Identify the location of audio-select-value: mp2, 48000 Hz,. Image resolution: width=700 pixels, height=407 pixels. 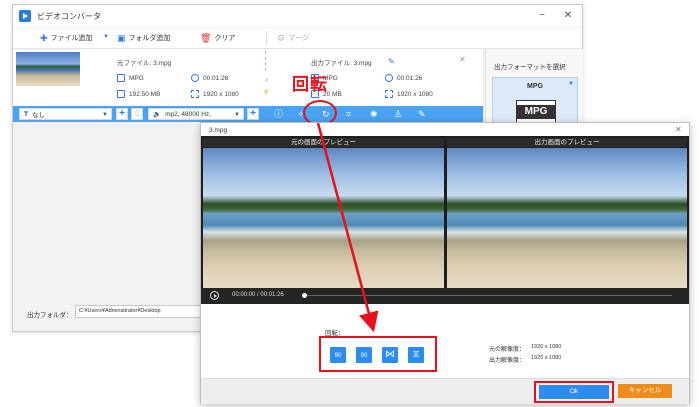
(188, 114).